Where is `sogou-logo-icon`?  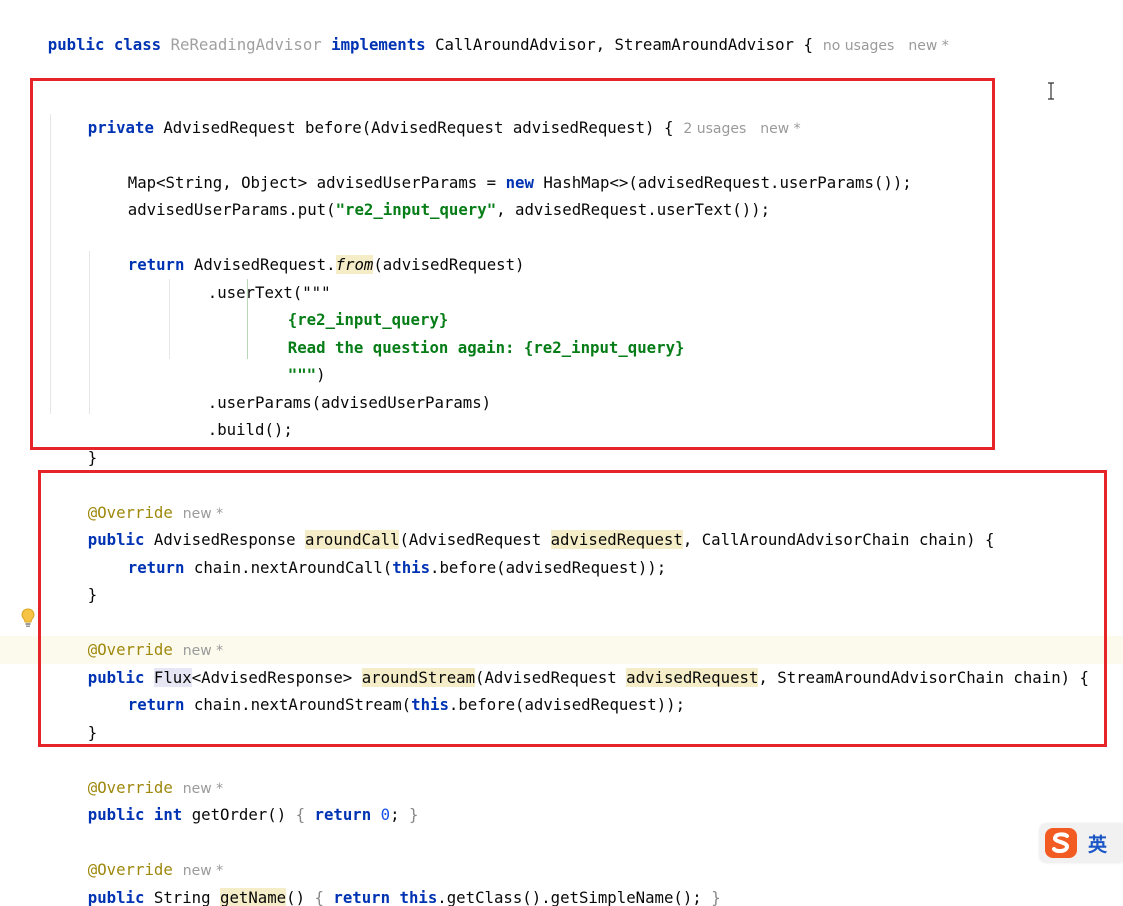
sogou-logo-icon is located at coordinates (1061, 843).